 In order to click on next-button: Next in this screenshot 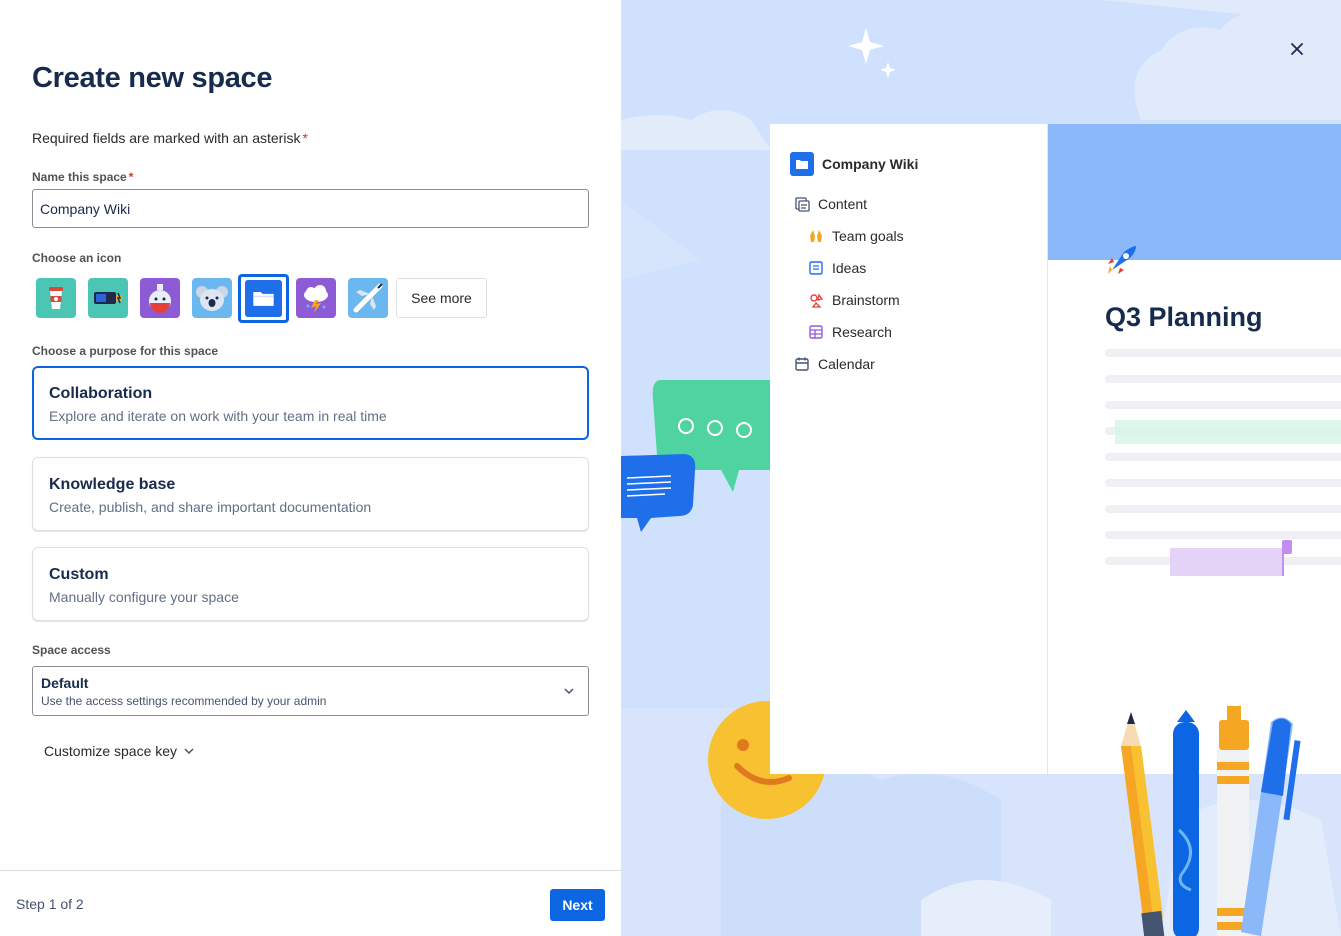, I will do `click(577, 905)`.